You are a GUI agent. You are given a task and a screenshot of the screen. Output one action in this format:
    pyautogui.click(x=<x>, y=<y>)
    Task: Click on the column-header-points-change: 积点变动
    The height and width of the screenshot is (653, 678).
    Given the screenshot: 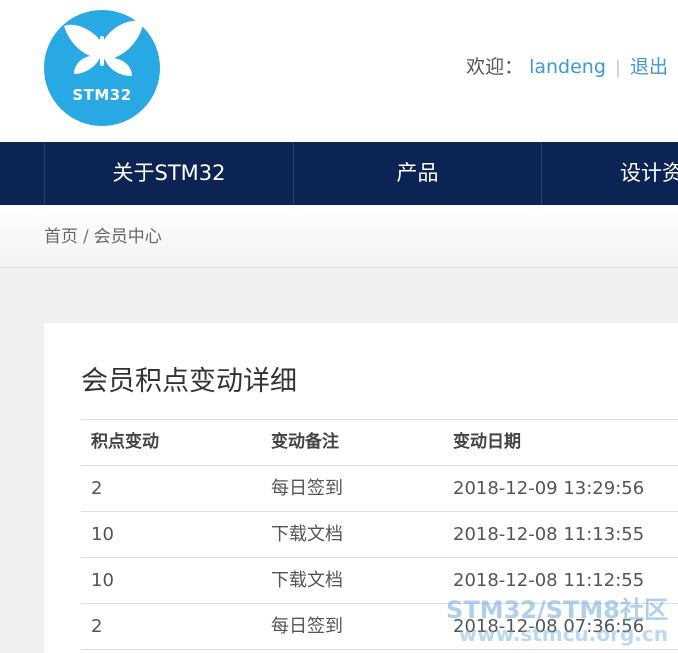 What is the action you would take?
    pyautogui.click(x=125, y=442)
    